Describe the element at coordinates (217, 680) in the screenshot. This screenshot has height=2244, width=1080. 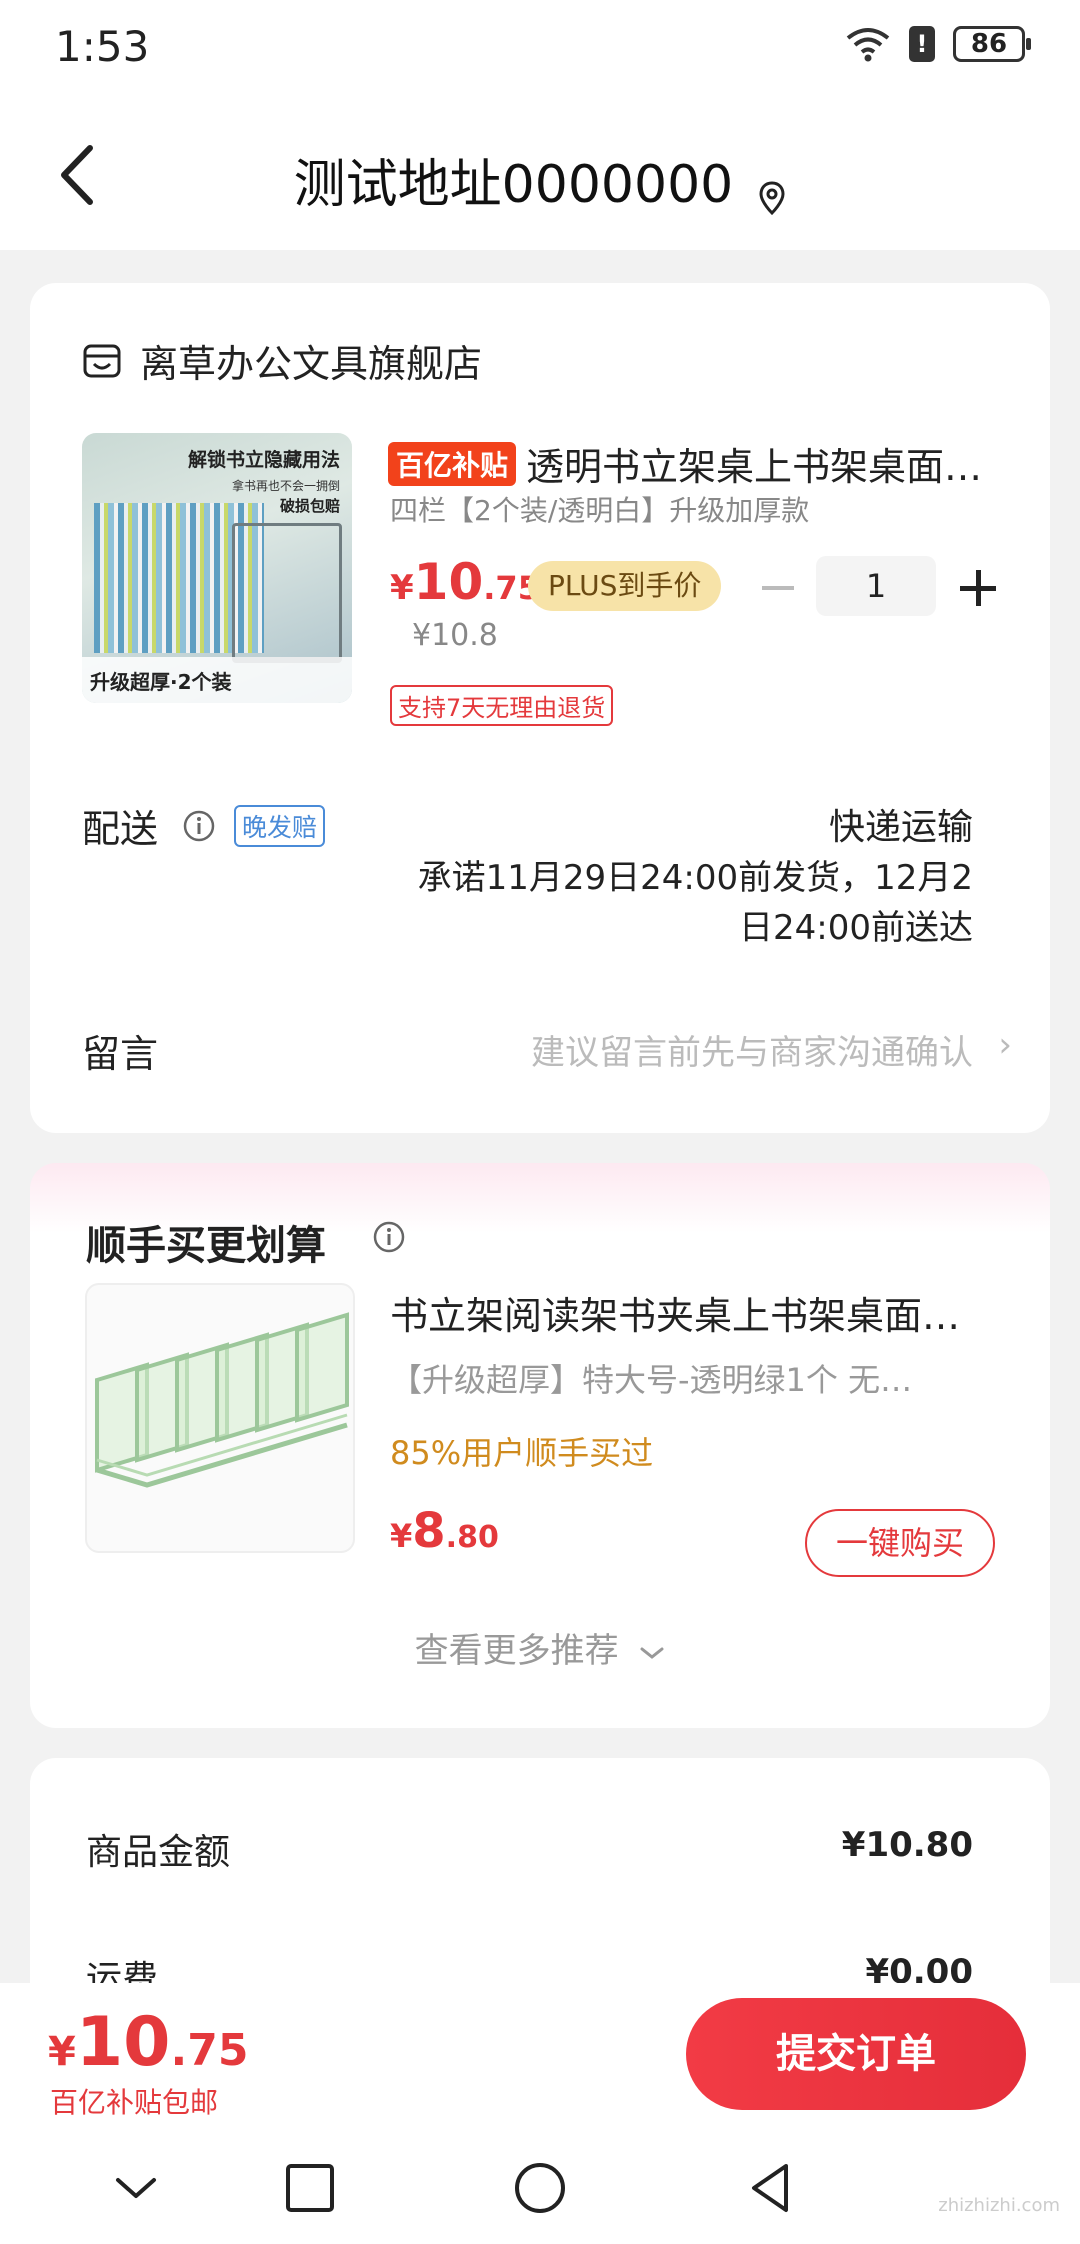
I see `product-image-footer: 升级超厚·2个装` at that location.